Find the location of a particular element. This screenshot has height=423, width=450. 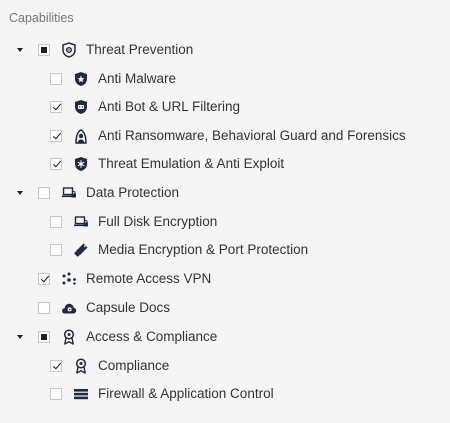

checkbox-firewall is located at coordinates (56, 394).